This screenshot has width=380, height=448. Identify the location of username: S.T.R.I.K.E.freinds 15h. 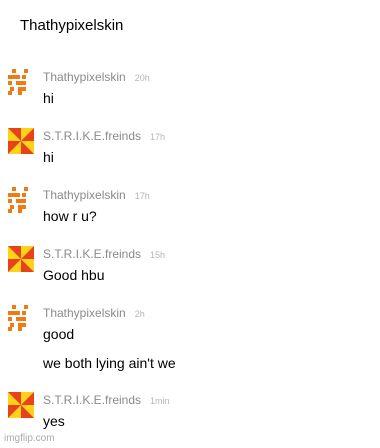
(104, 254).